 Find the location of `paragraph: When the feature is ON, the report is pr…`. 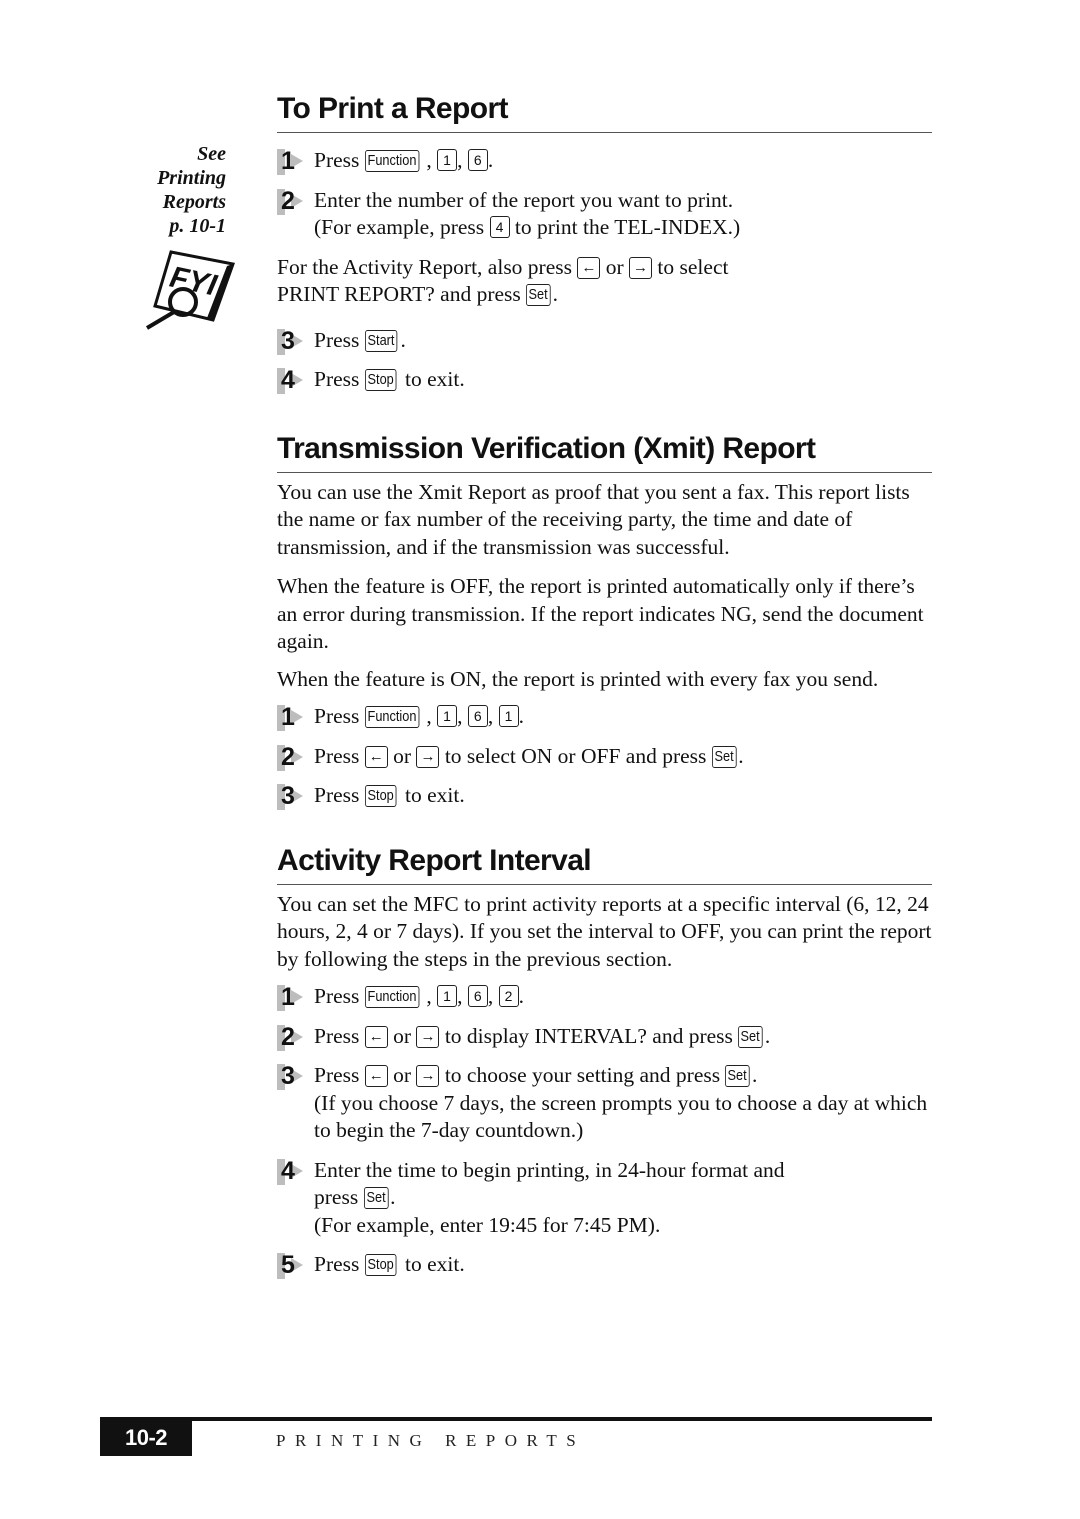

paragraph: When the feature is ON, the report is pr… is located at coordinates (578, 678).